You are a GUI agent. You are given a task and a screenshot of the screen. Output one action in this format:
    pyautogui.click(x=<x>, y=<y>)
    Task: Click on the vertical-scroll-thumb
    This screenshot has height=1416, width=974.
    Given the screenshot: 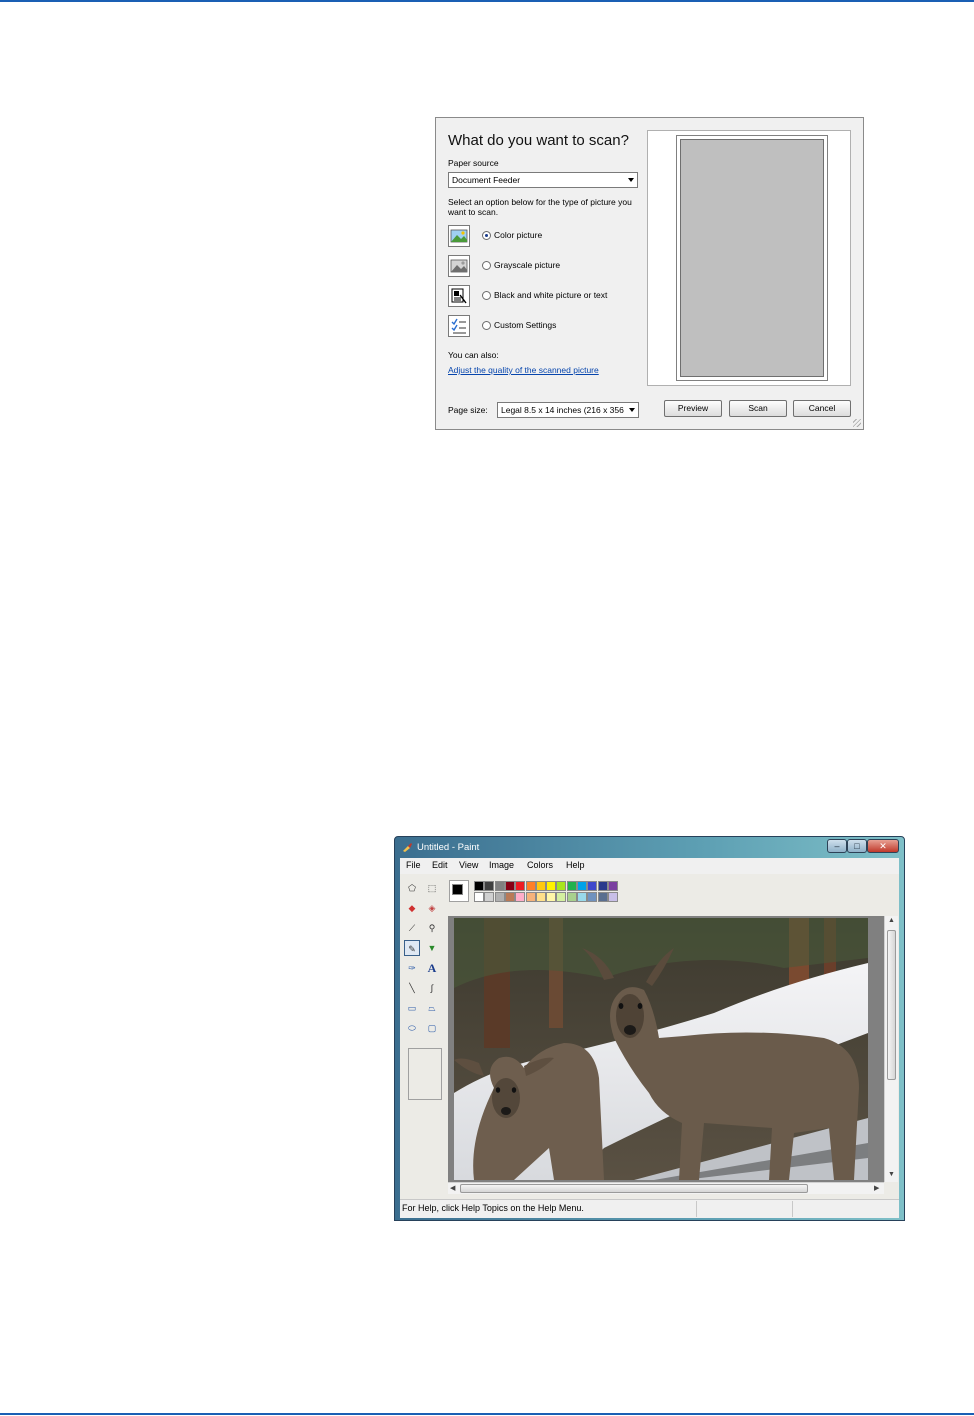 What is the action you would take?
    pyautogui.click(x=891, y=1005)
    